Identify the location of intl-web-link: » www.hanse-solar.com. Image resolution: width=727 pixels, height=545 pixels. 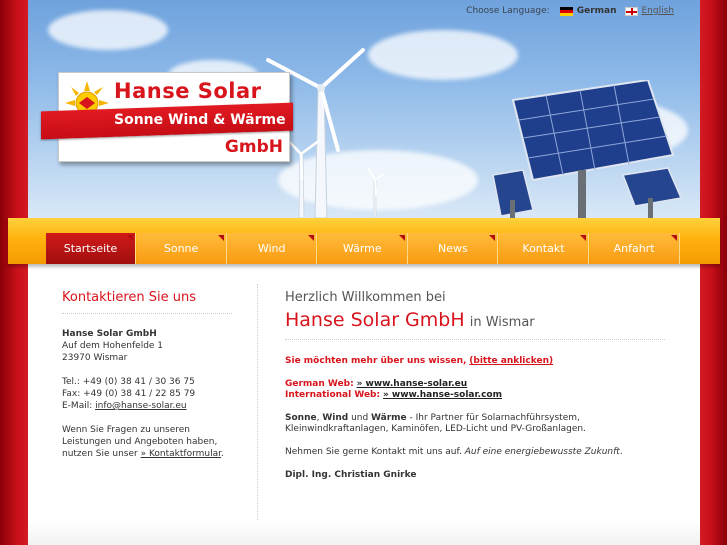
(442, 395).